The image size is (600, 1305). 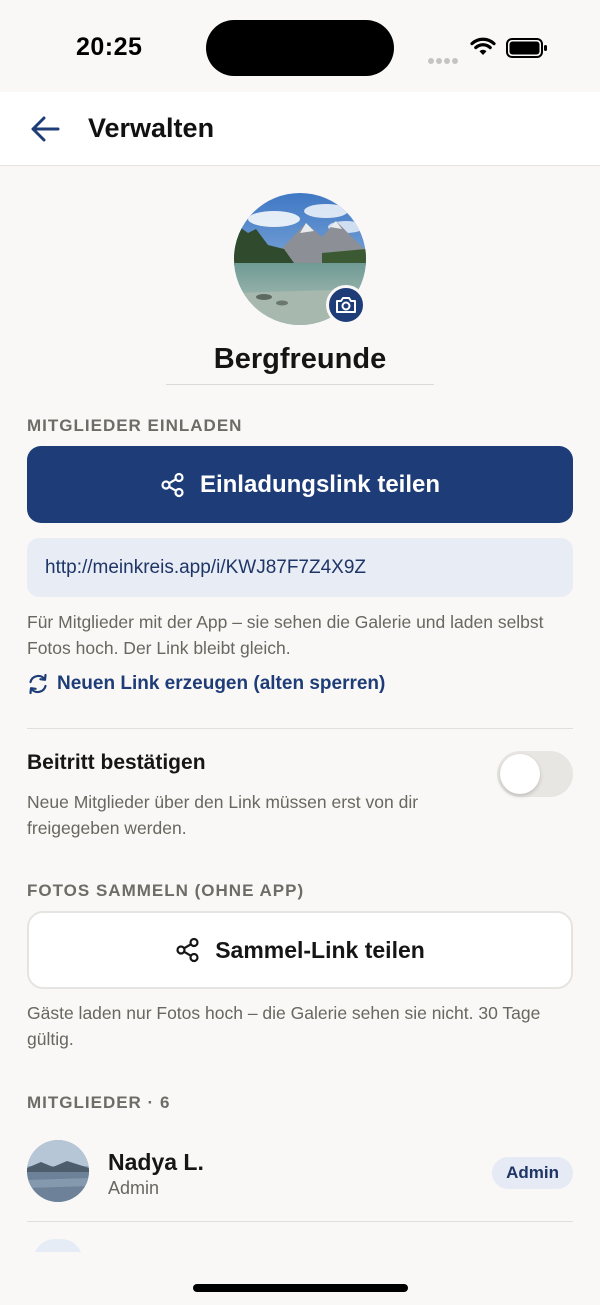 What do you see at coordinates (300, 567) in the screenshot?
I see `invite-link-field: http://meinkreis.app/i/KWJ87F7Z4X9Z` at bounding box center [300, 567].